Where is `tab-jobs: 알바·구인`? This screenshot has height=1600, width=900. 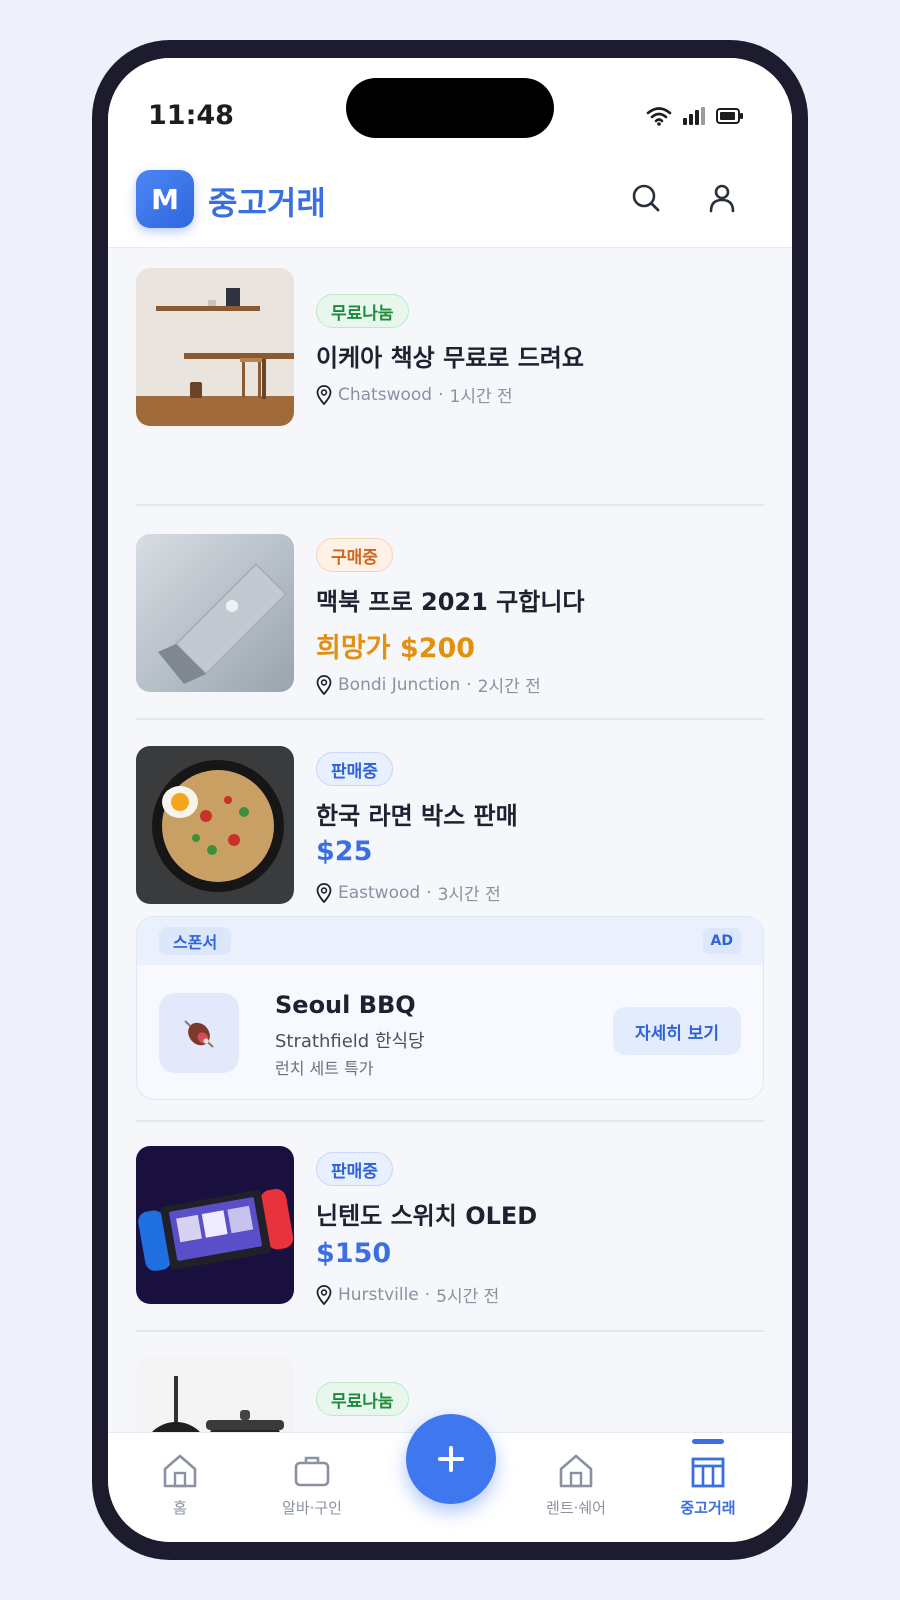
tab-jobs: 알바·구인 is located at coordinates (312, 1487).